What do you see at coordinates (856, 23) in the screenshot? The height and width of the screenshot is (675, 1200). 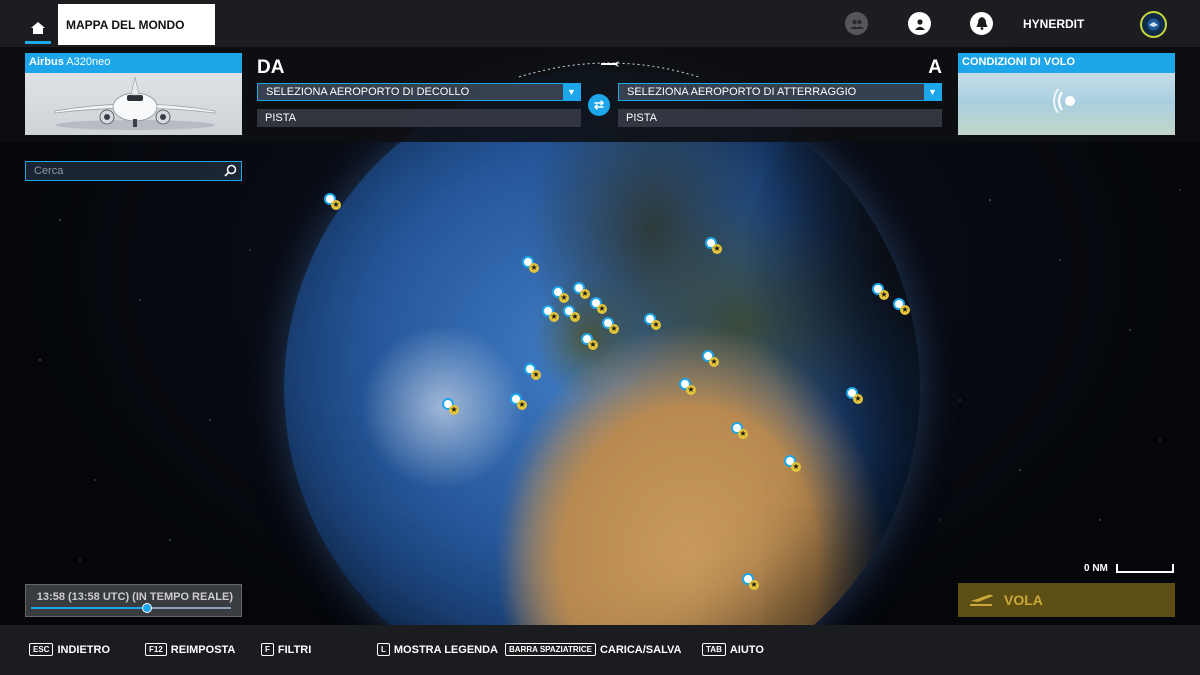 I see `friends-icon` at bounding box center [856, 23].